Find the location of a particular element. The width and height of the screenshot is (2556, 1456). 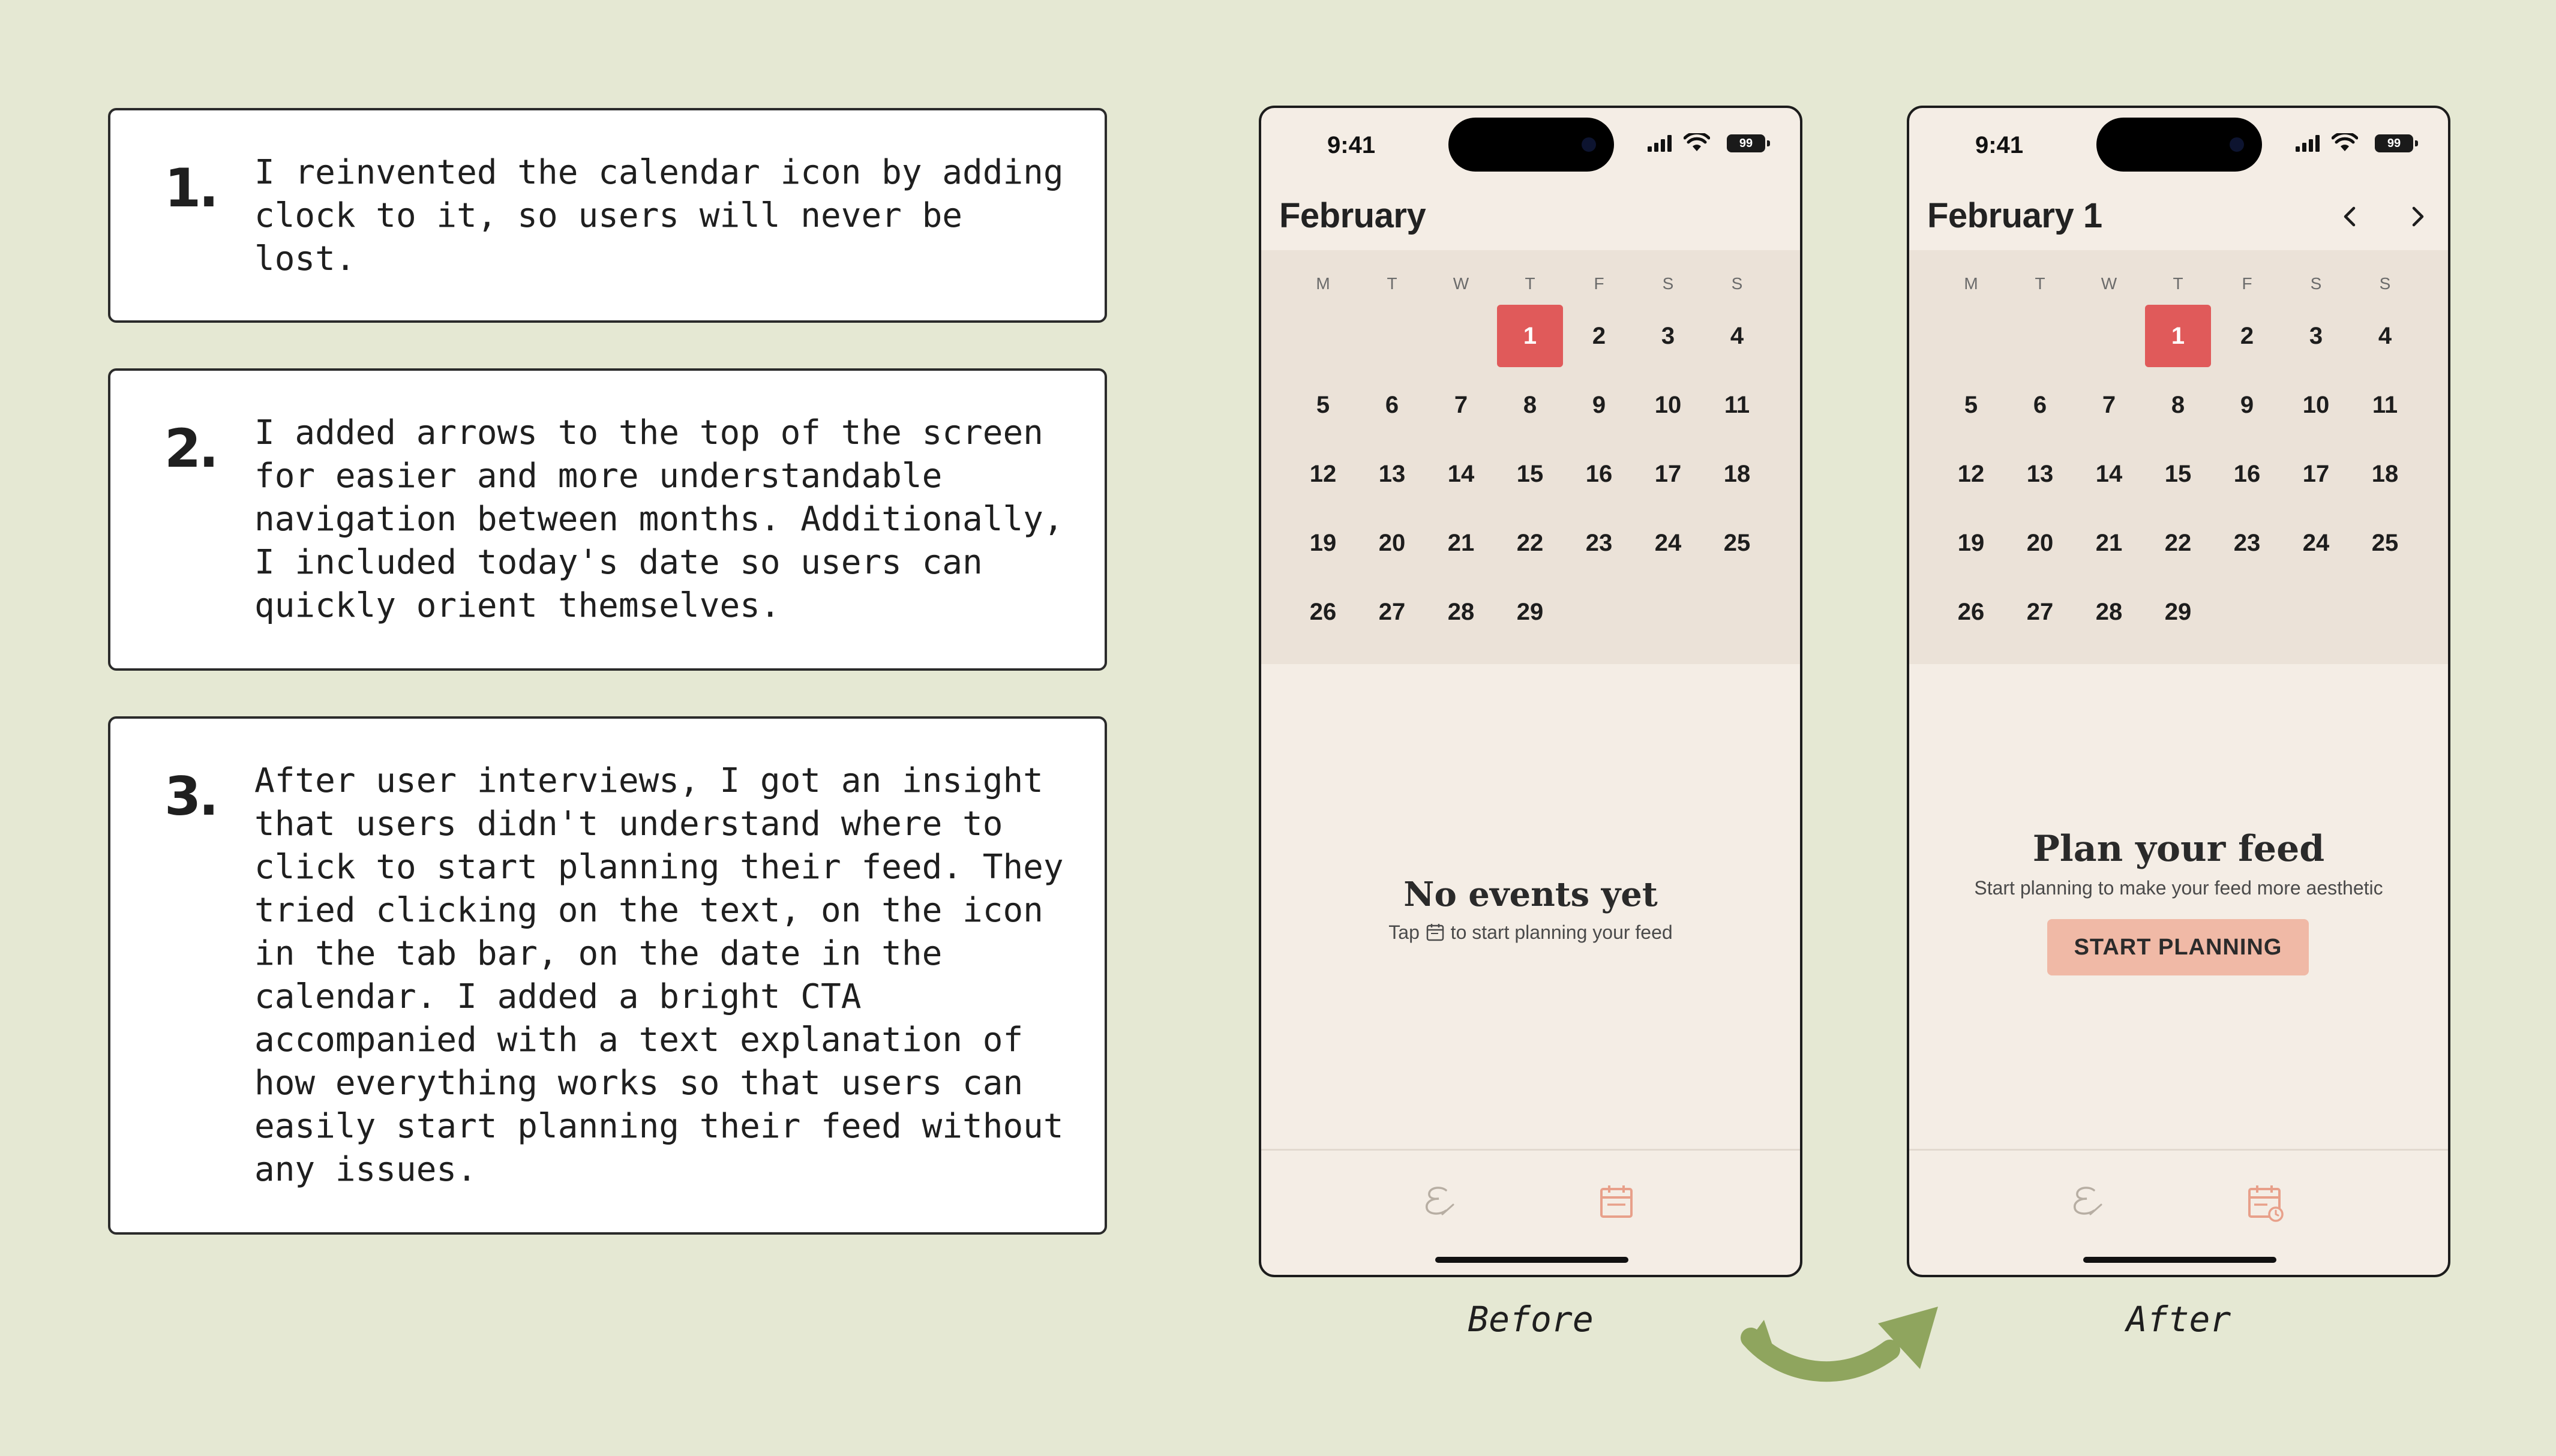

dynamic-island is located at coordinates (1531, 145).